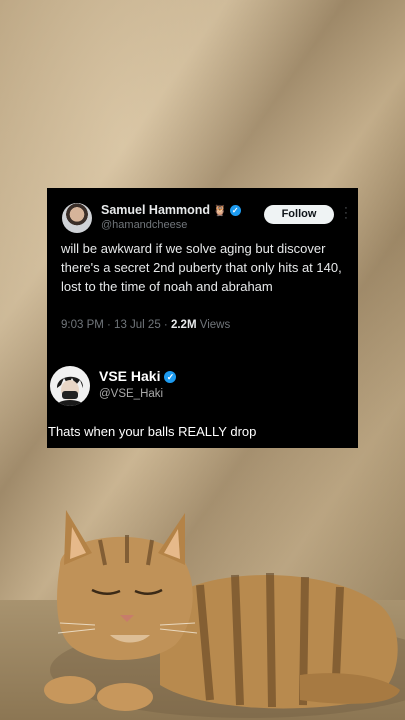 The height and width of the screenshot is (720, 405). Describe the element at coordinates (77, 218) in the screenshot. I see `author-avatar` at that location.